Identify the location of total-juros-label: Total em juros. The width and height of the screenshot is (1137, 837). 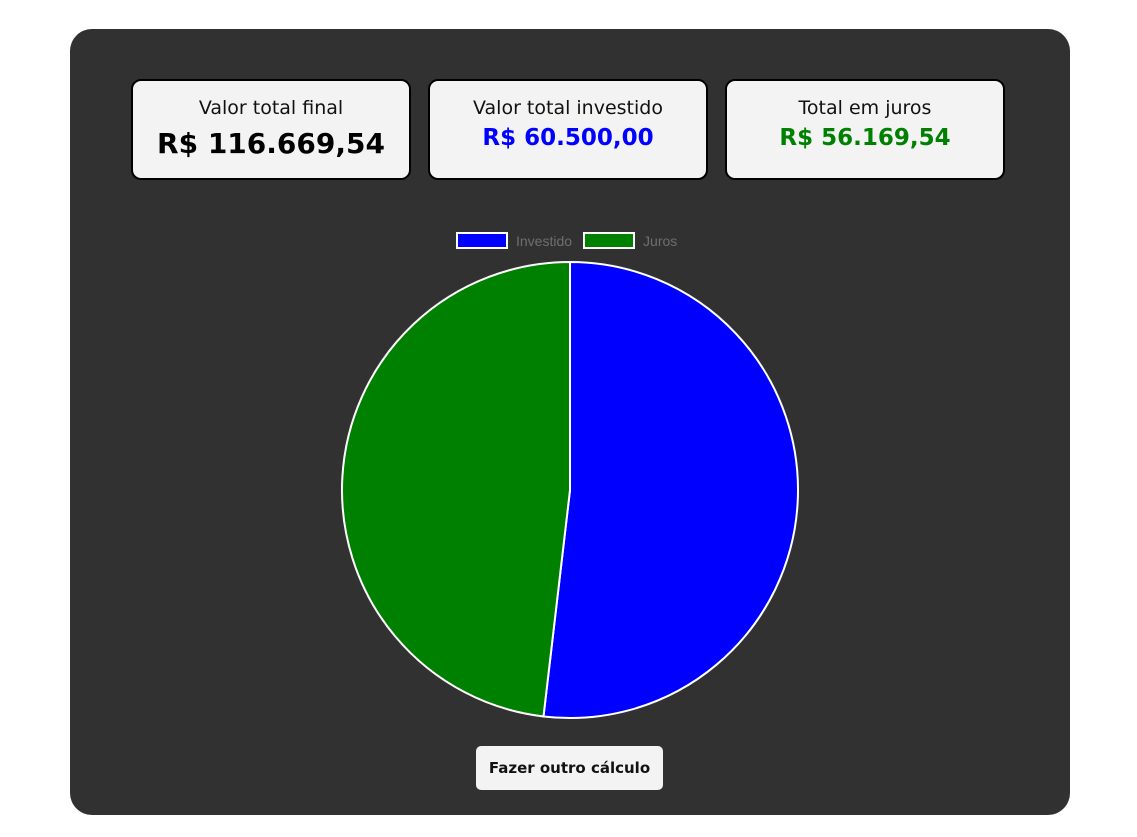
(865, 108).